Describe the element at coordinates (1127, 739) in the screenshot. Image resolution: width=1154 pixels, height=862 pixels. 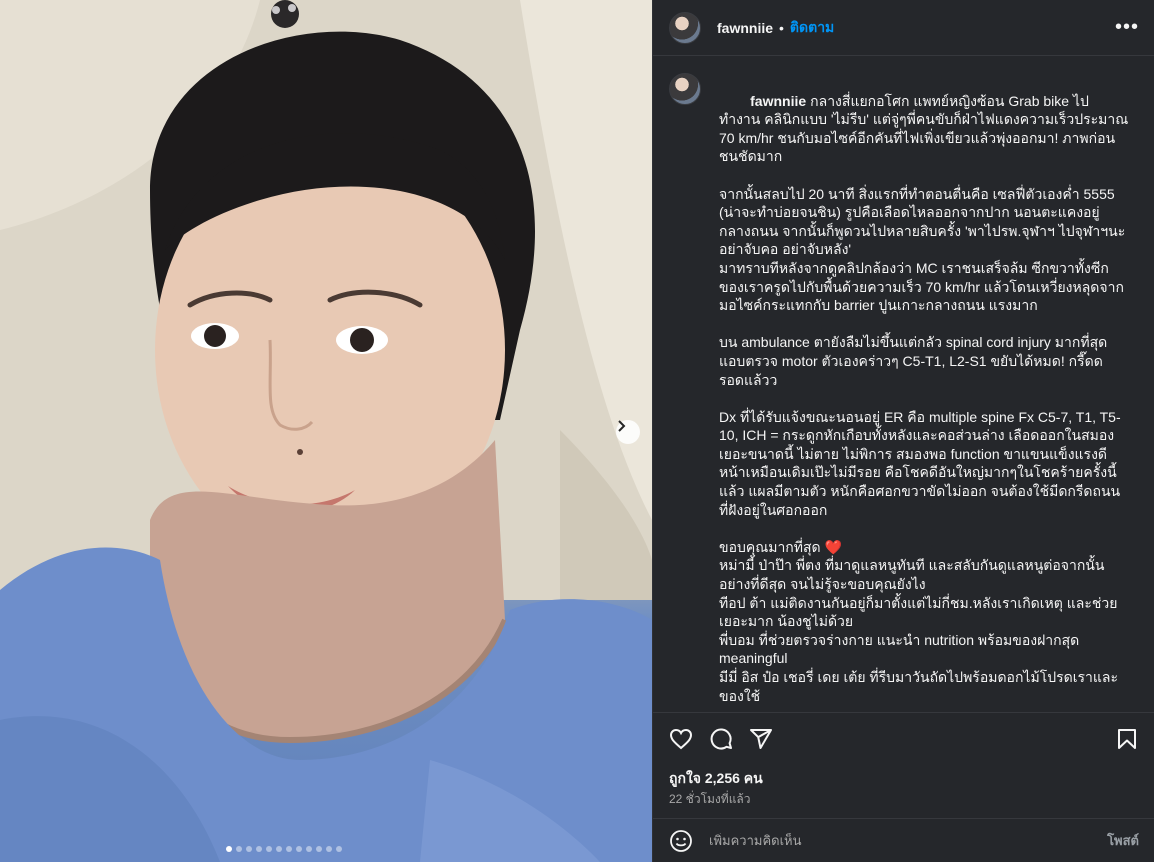
I see `bookmark-icon` at that location.